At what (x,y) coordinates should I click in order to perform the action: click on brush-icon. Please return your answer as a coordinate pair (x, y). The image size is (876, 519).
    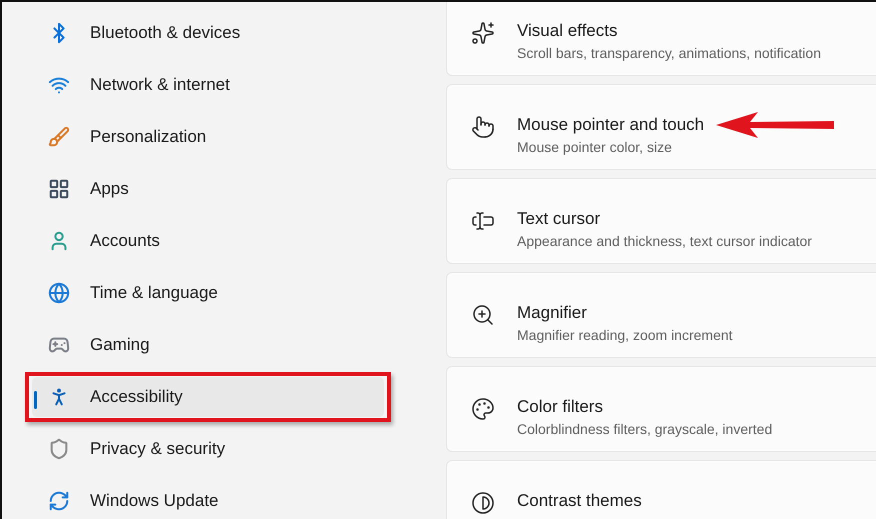
    Looking at the image, I should click on (59, 137).